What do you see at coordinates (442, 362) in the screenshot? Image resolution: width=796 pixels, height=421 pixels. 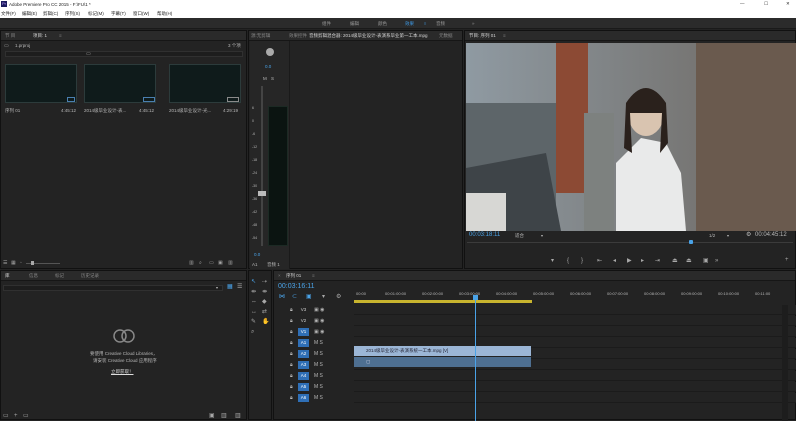 I see `audio-clip: ▢` at bounding box center [442, 362].